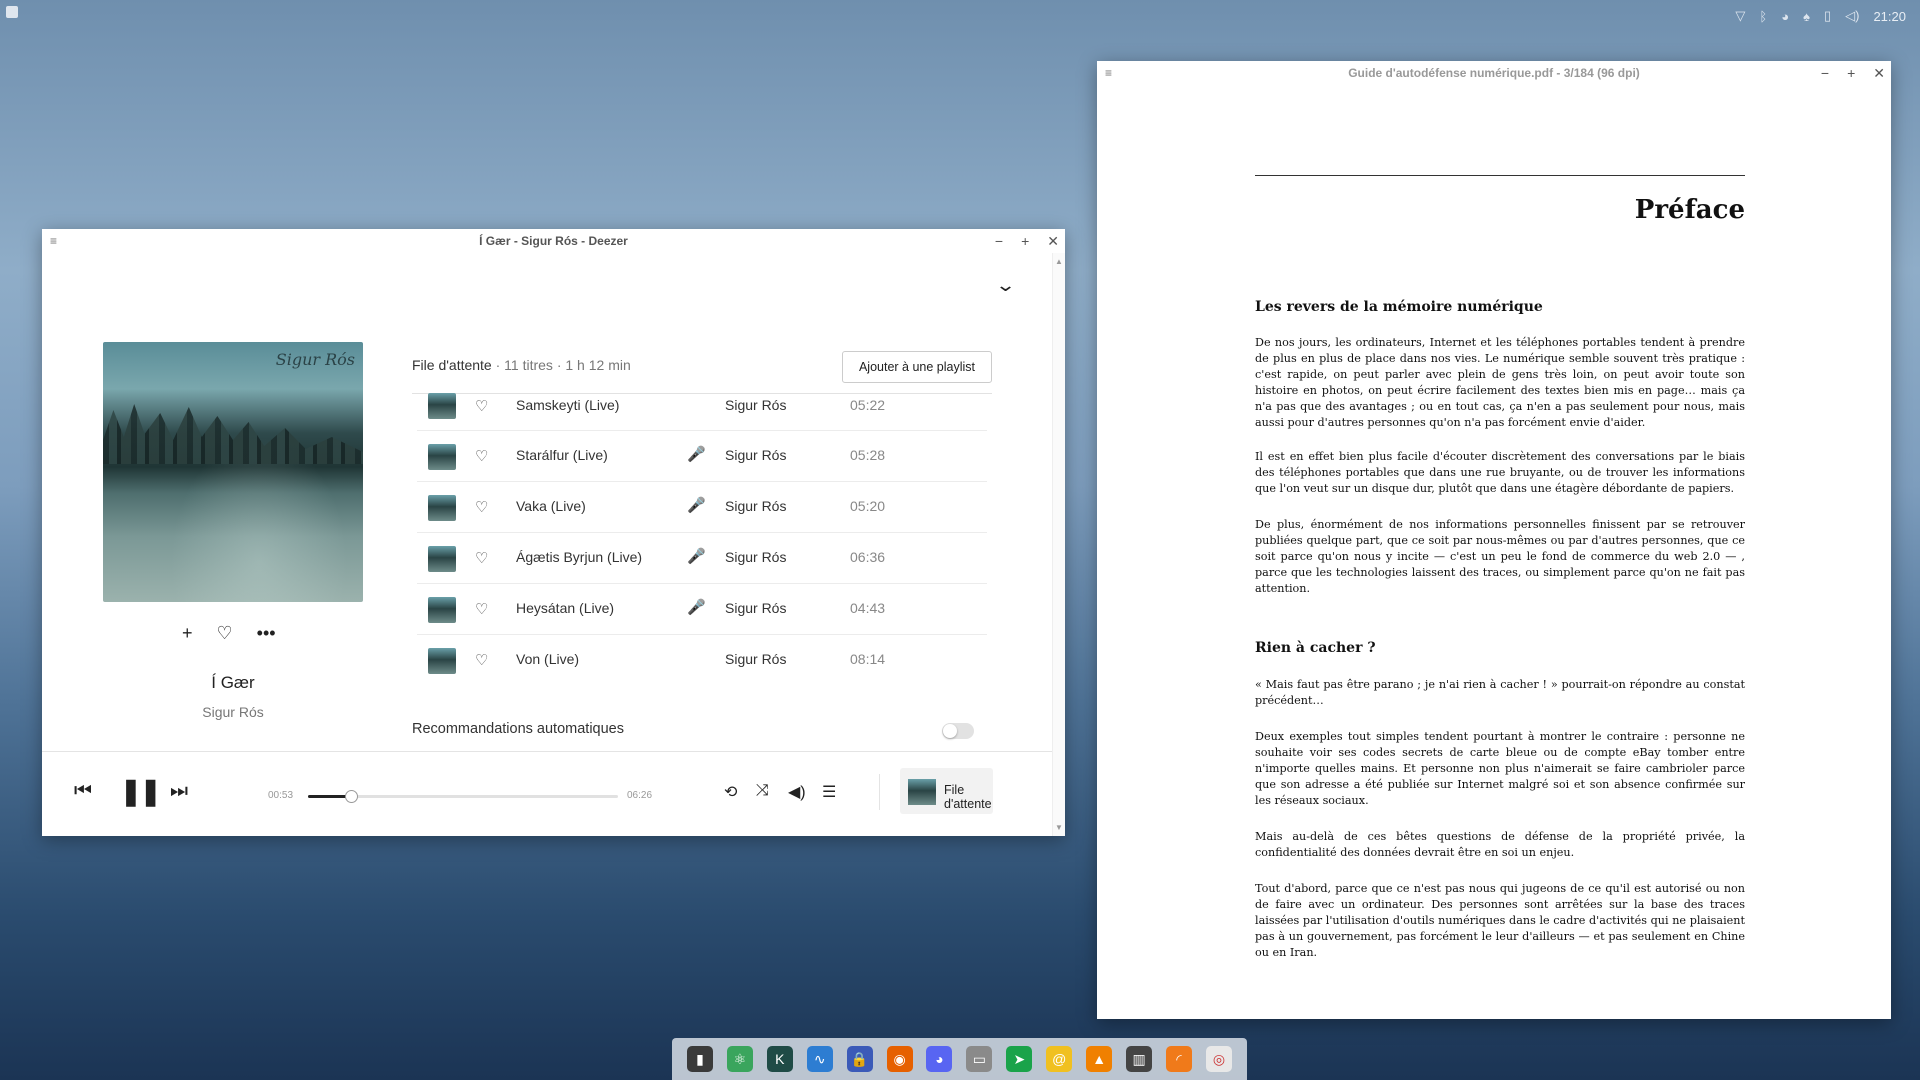 This screenshot has width=1920, height=1080. Describe the element at coordinates (266, 633) in the screenshot. I see `more-options-icon: •••` at that location.